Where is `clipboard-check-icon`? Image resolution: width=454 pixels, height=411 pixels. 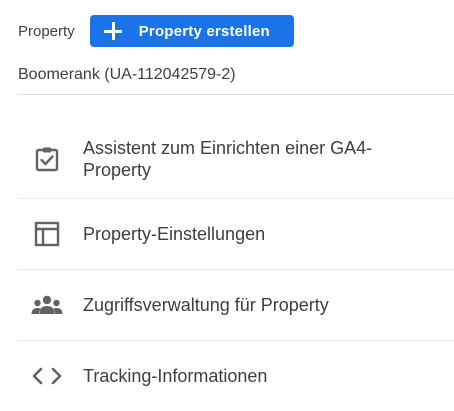
clipboard-check-icon is located at coordinates (47, 159).